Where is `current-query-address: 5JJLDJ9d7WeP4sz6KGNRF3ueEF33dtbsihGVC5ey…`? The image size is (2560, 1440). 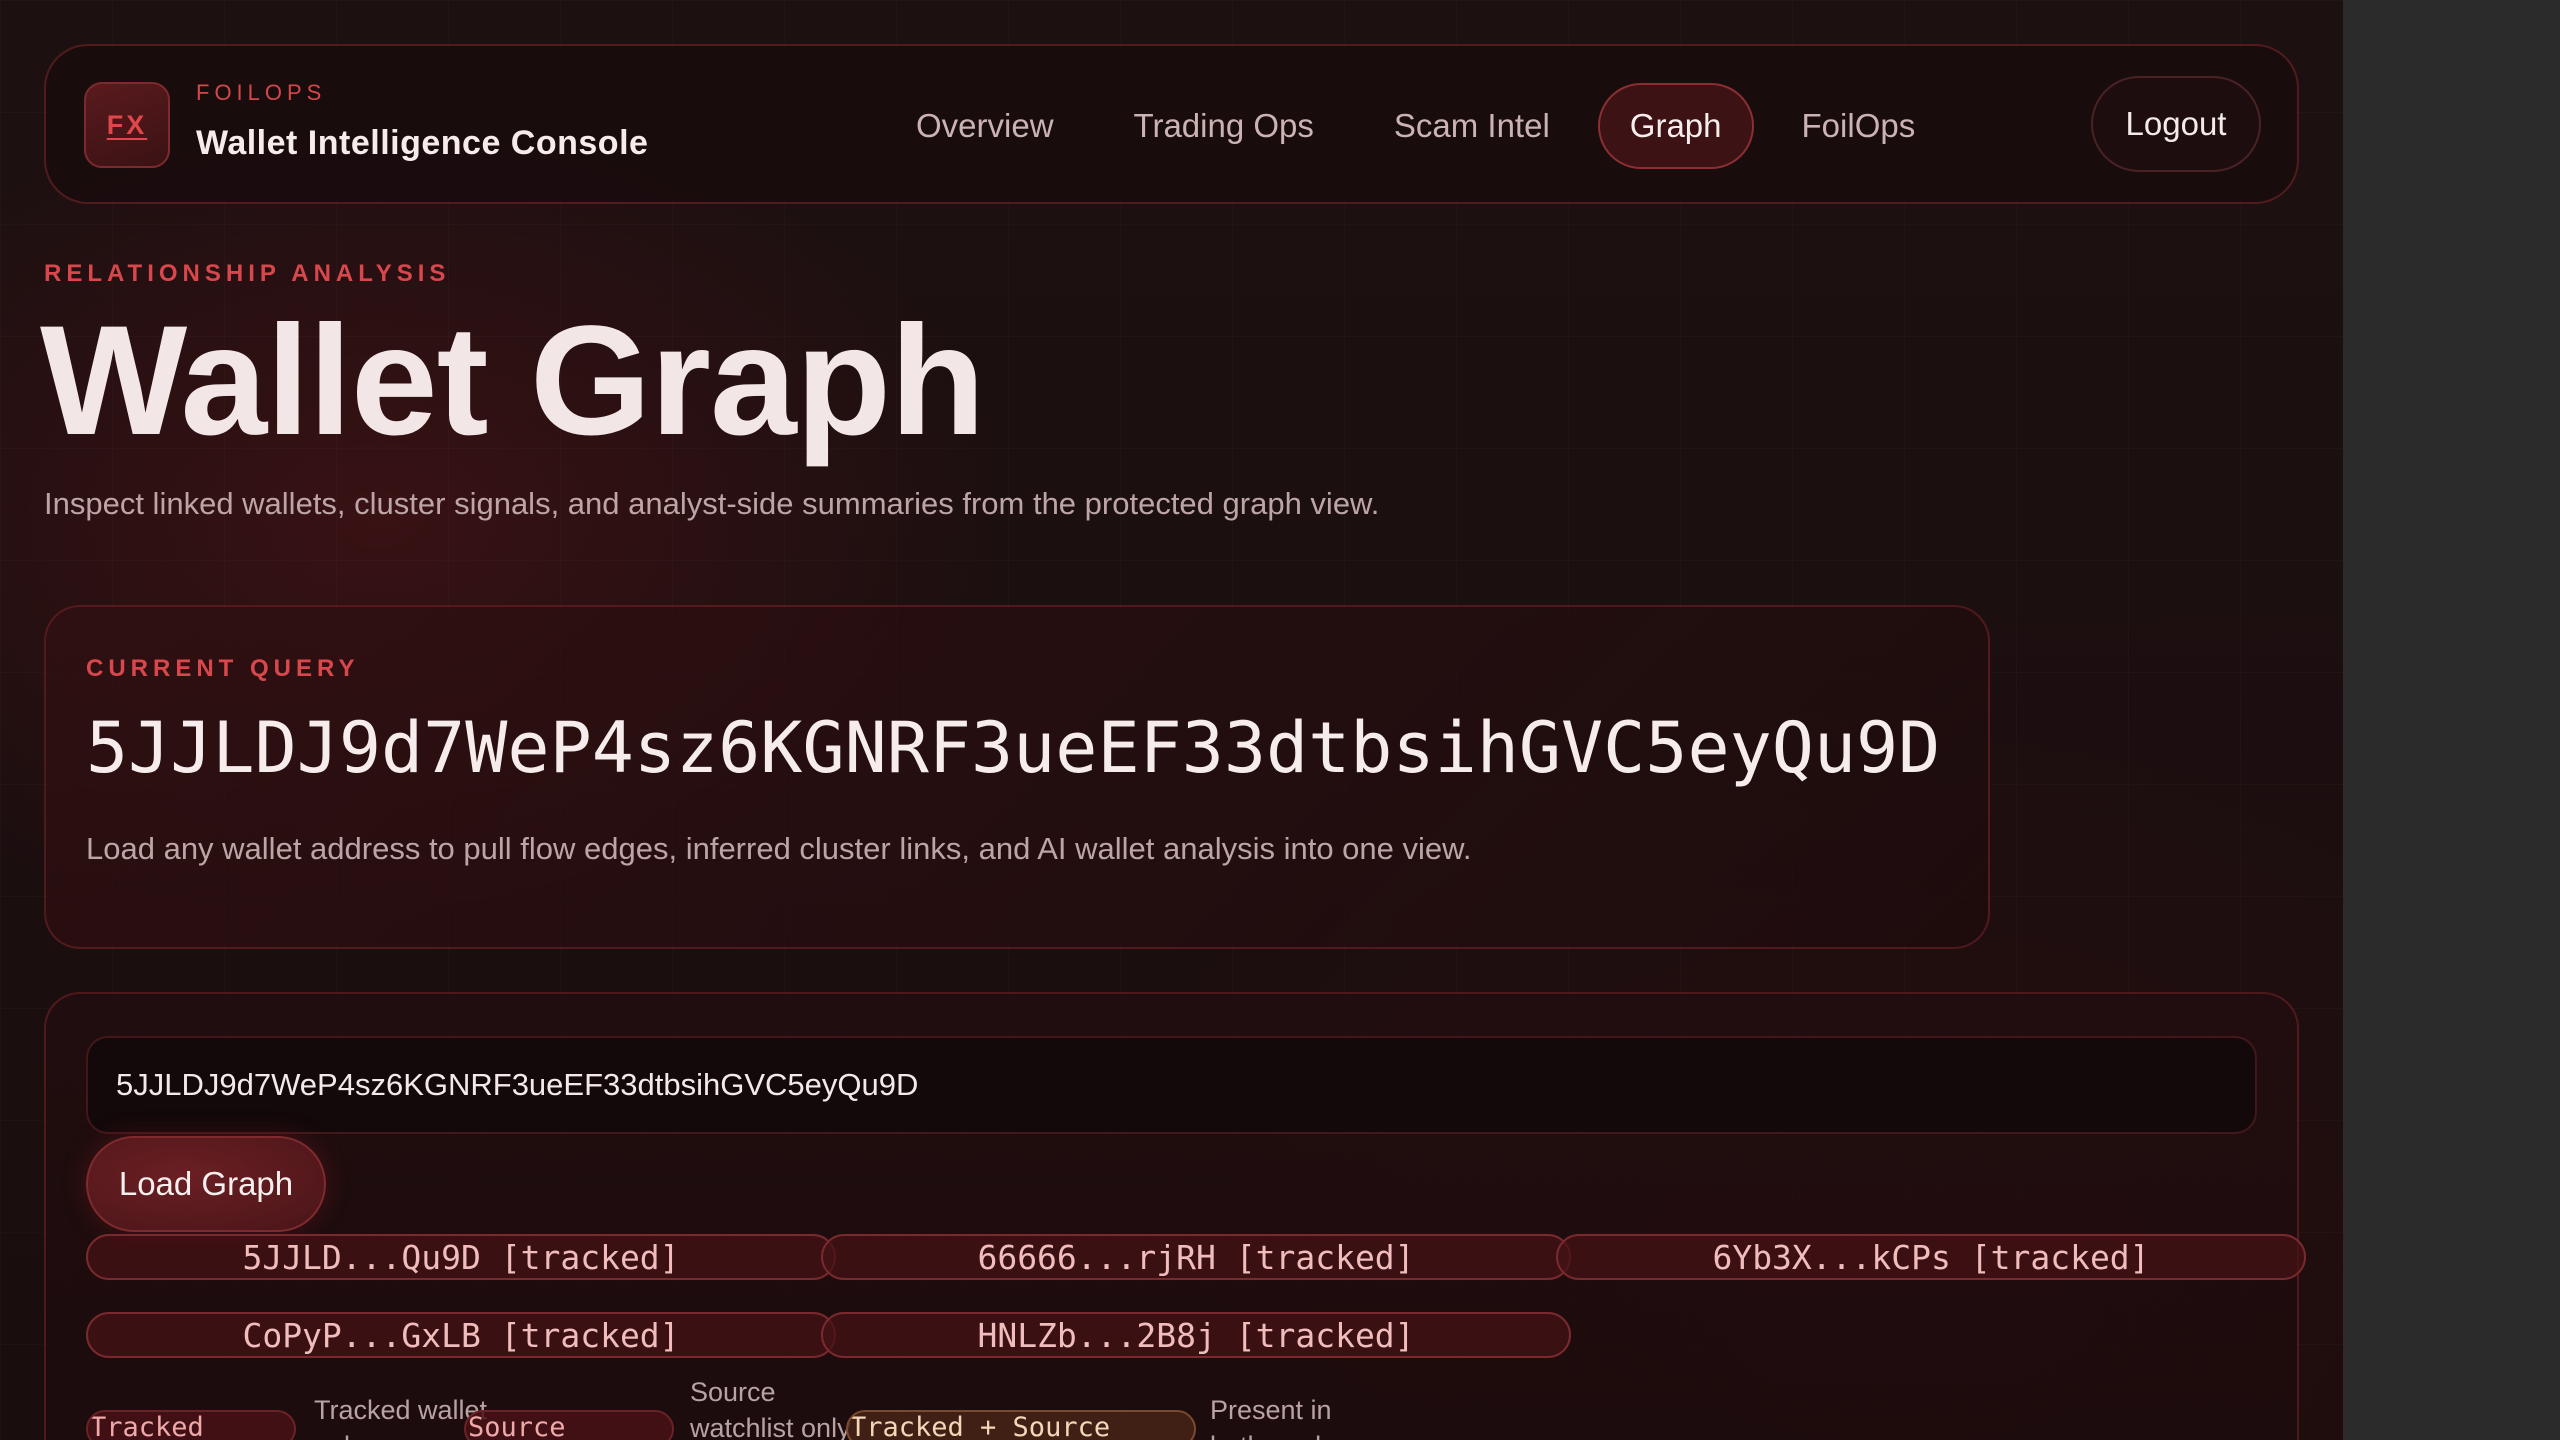 current-query-address: 5JJLDJ9d7WeP4sz6KGNRF3ueEF33dtbsihGVC5ey… is located at coordinates (1013, 748).